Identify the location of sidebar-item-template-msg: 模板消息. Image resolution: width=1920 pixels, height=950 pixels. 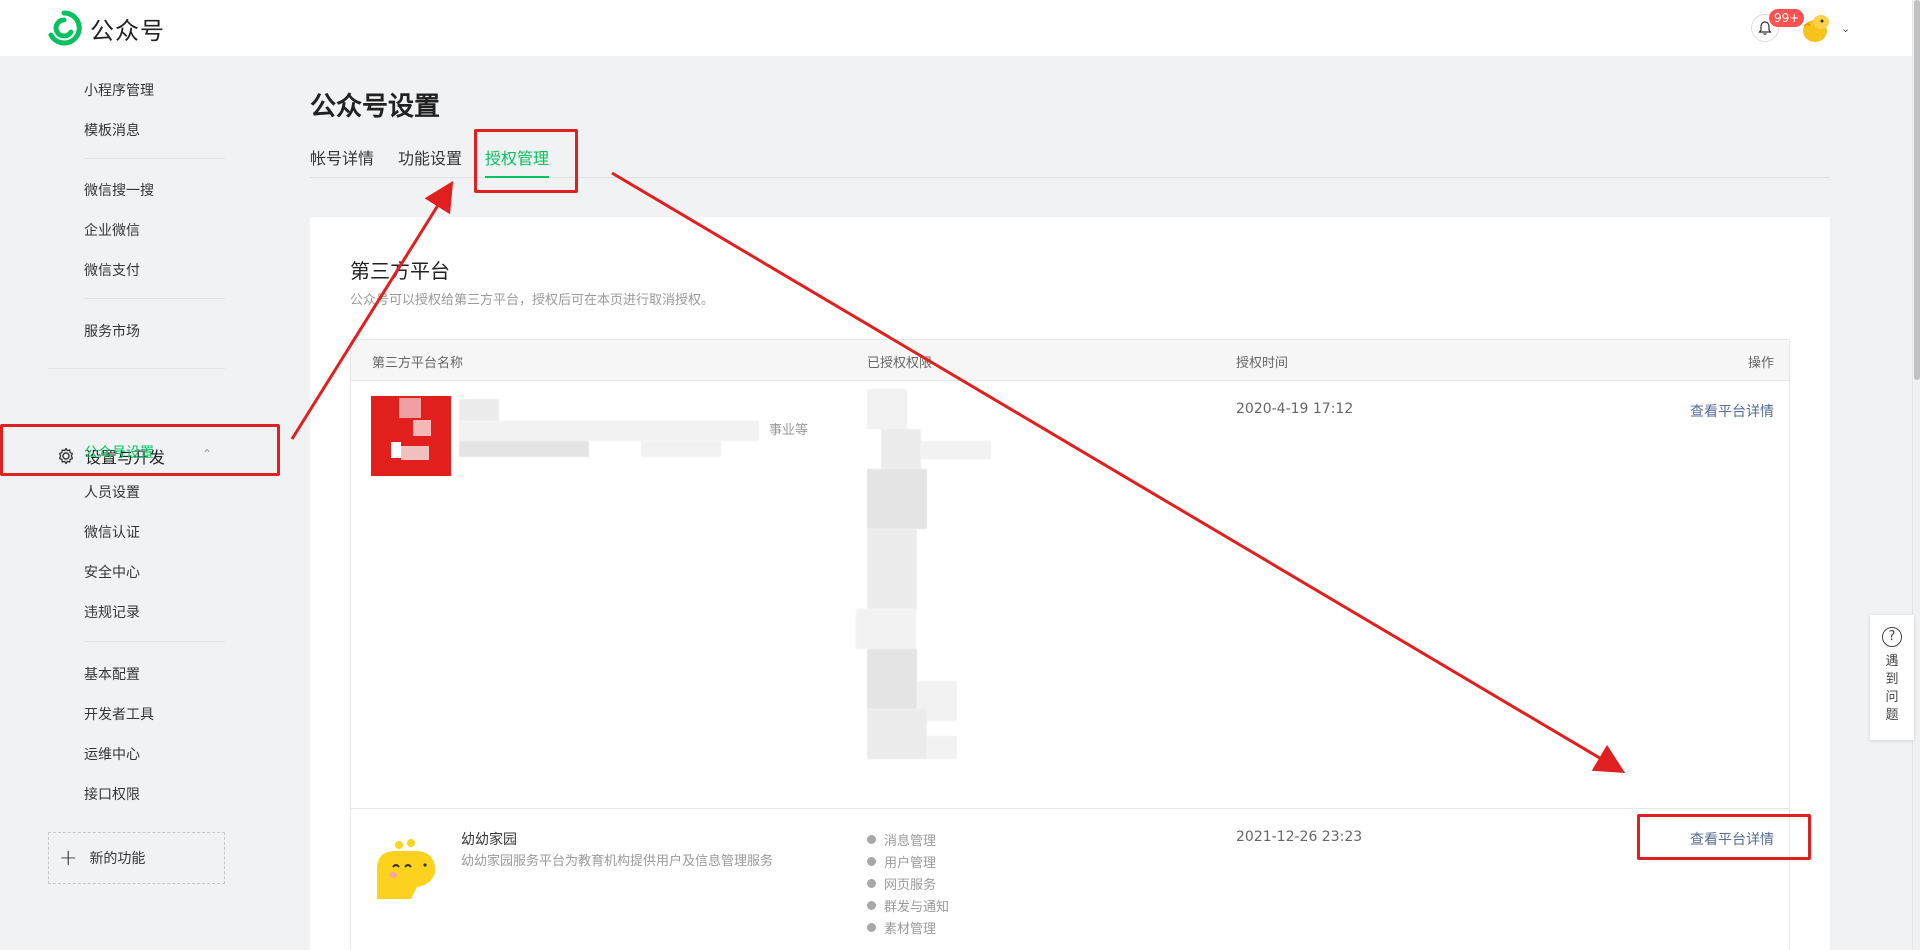
(112, 130).